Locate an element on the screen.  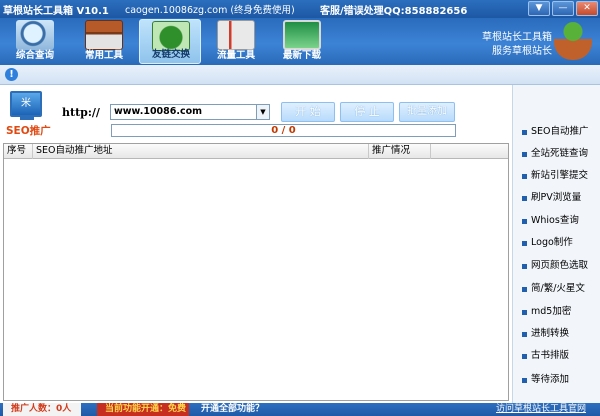
sidebar-item-base-convert: 进制转换 is located at coordinates (556, 334).